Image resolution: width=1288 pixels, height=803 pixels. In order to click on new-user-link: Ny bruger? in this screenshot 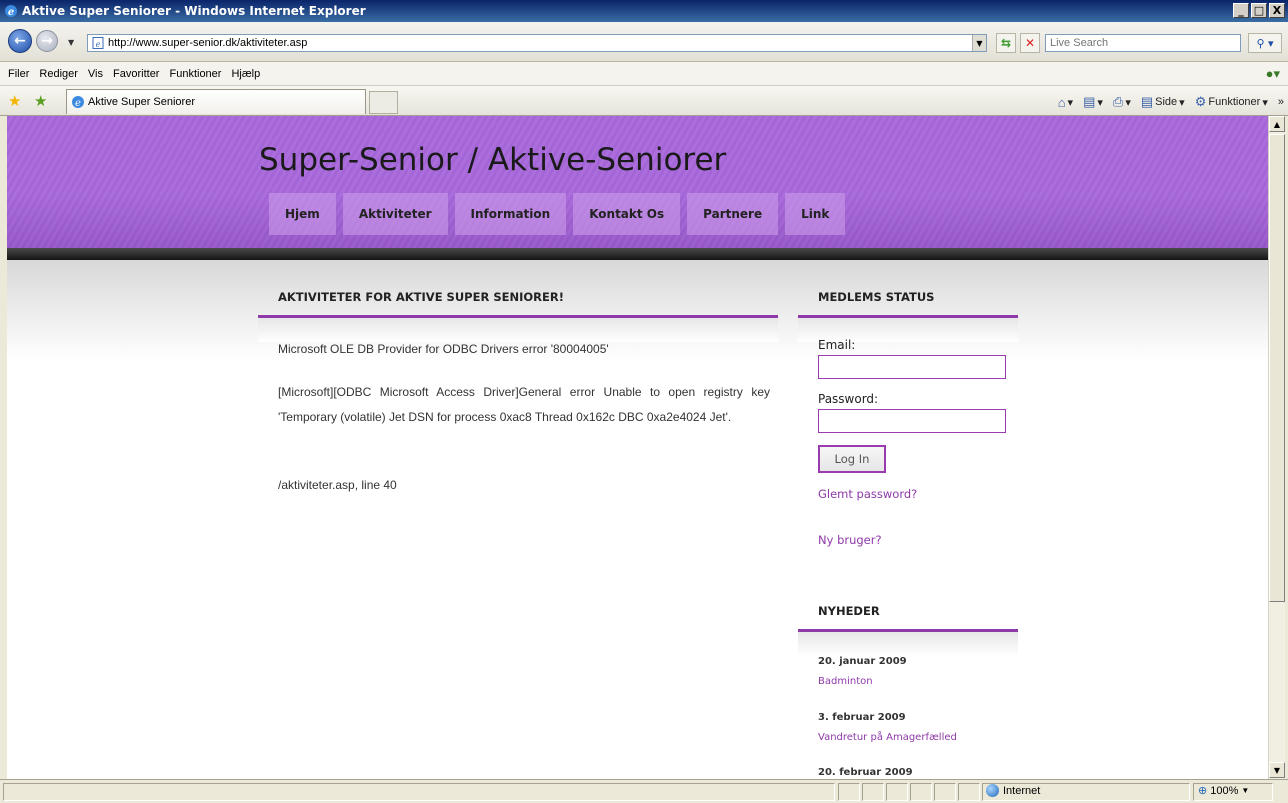, I will do `click(850, 540)`.